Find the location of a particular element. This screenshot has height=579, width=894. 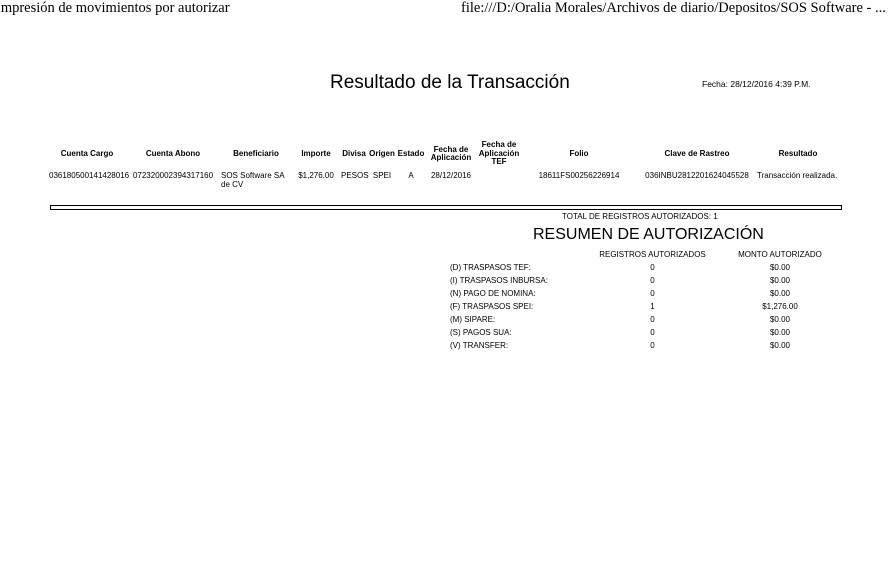

cell-fecha-aplicacion-tef is located at coordinates (499, 178).